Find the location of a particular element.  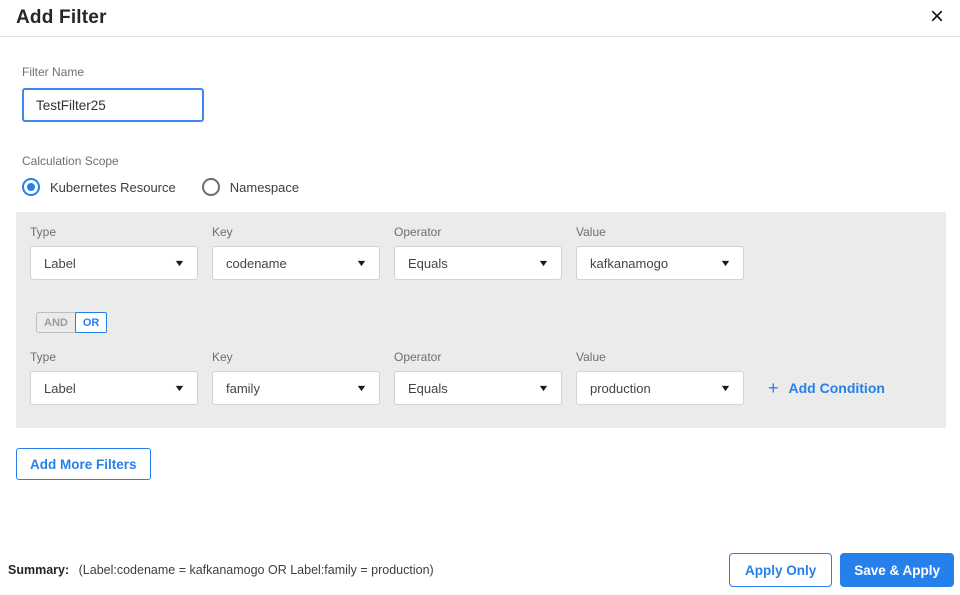

add-condition-button: + Add Condition is located at coordinates (850, 388).